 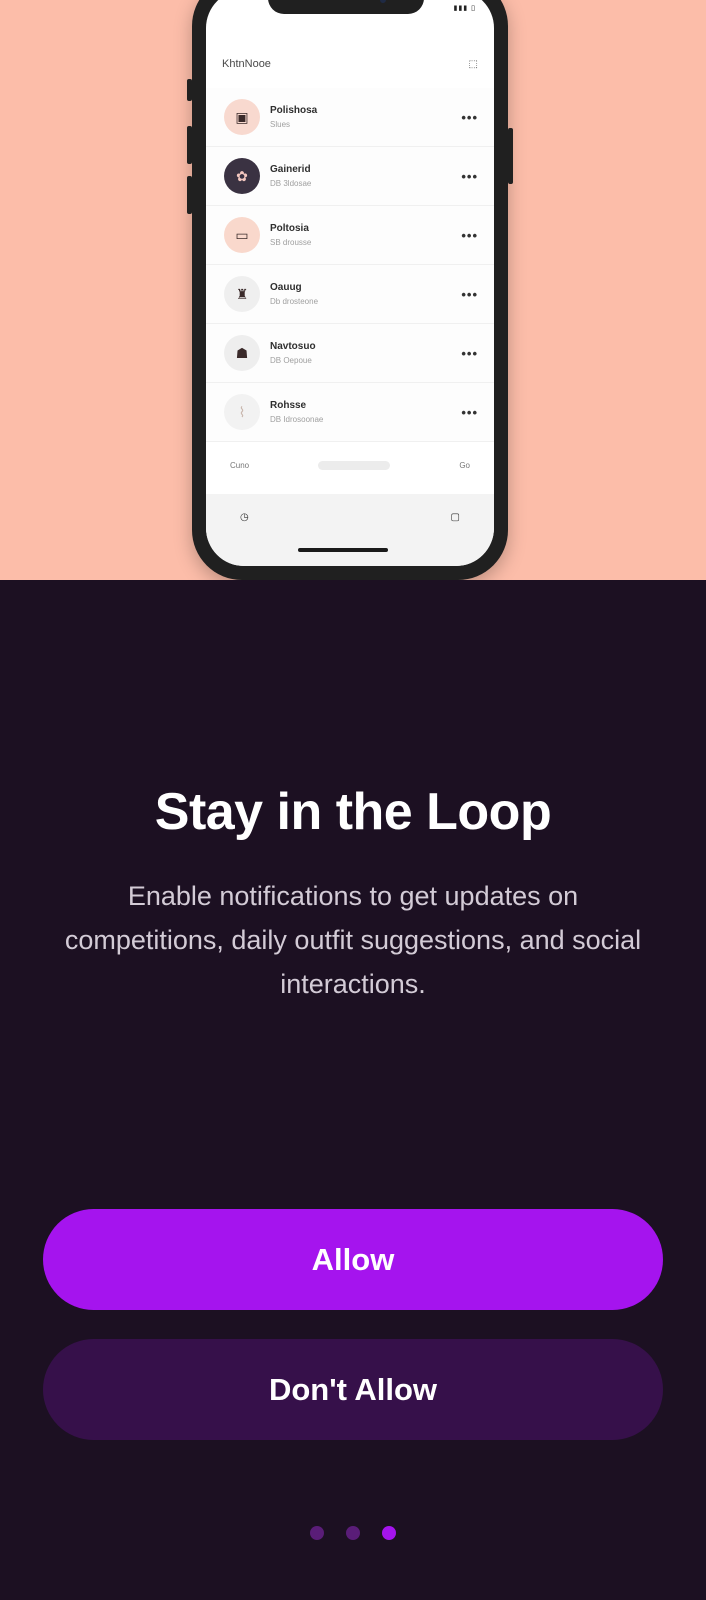 What do you see at coordinates (291, 183) in the screenshot?
I see `list-item-subtitle: DB 3ldosae` at bounding box center [291, 183].